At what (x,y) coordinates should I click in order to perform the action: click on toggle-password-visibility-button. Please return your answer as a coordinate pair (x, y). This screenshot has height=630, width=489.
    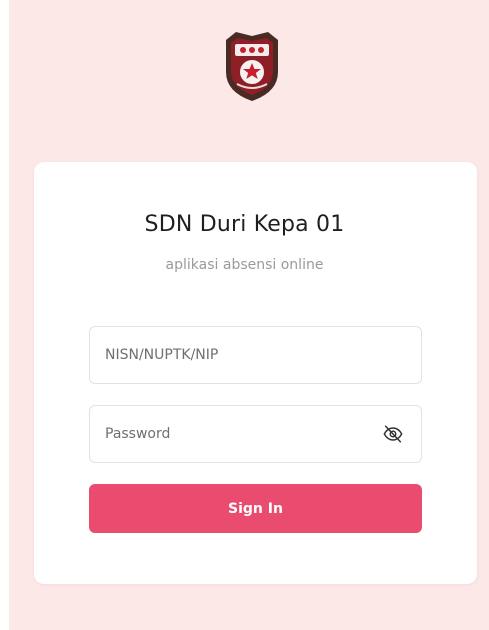
    Looking at the image, I should click on (393, 434).